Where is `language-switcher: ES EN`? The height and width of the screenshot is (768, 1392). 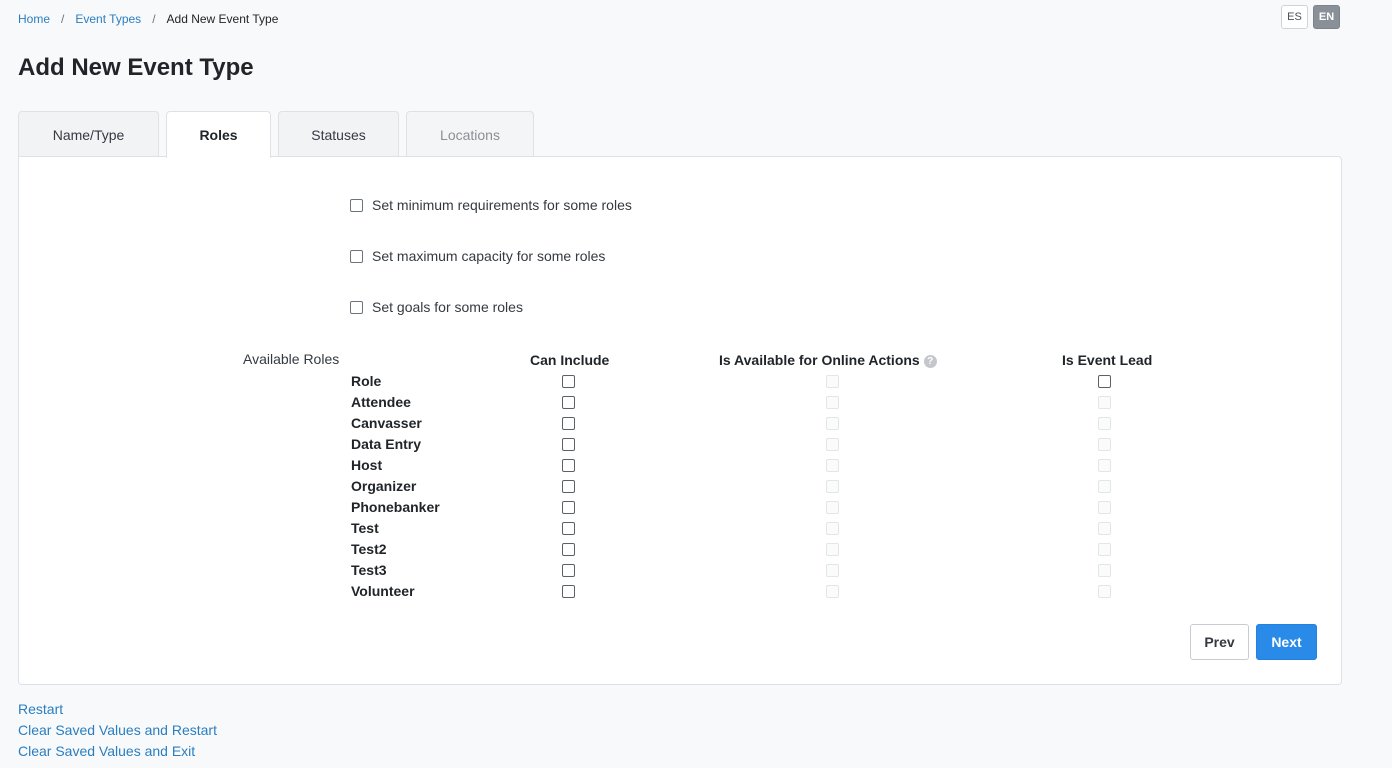 language-switcher: ES EN is located at coordinates (1310, 17).